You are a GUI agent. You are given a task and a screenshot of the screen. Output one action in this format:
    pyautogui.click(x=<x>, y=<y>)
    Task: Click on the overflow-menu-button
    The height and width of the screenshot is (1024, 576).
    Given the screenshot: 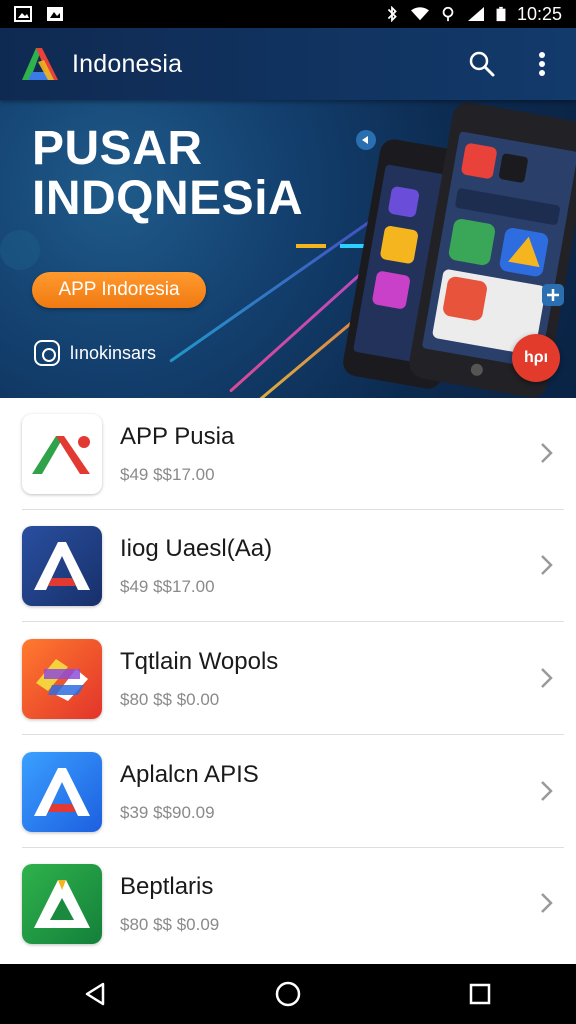 What is the action you would take?
    pyautogui.click(x=542, y=64)
    